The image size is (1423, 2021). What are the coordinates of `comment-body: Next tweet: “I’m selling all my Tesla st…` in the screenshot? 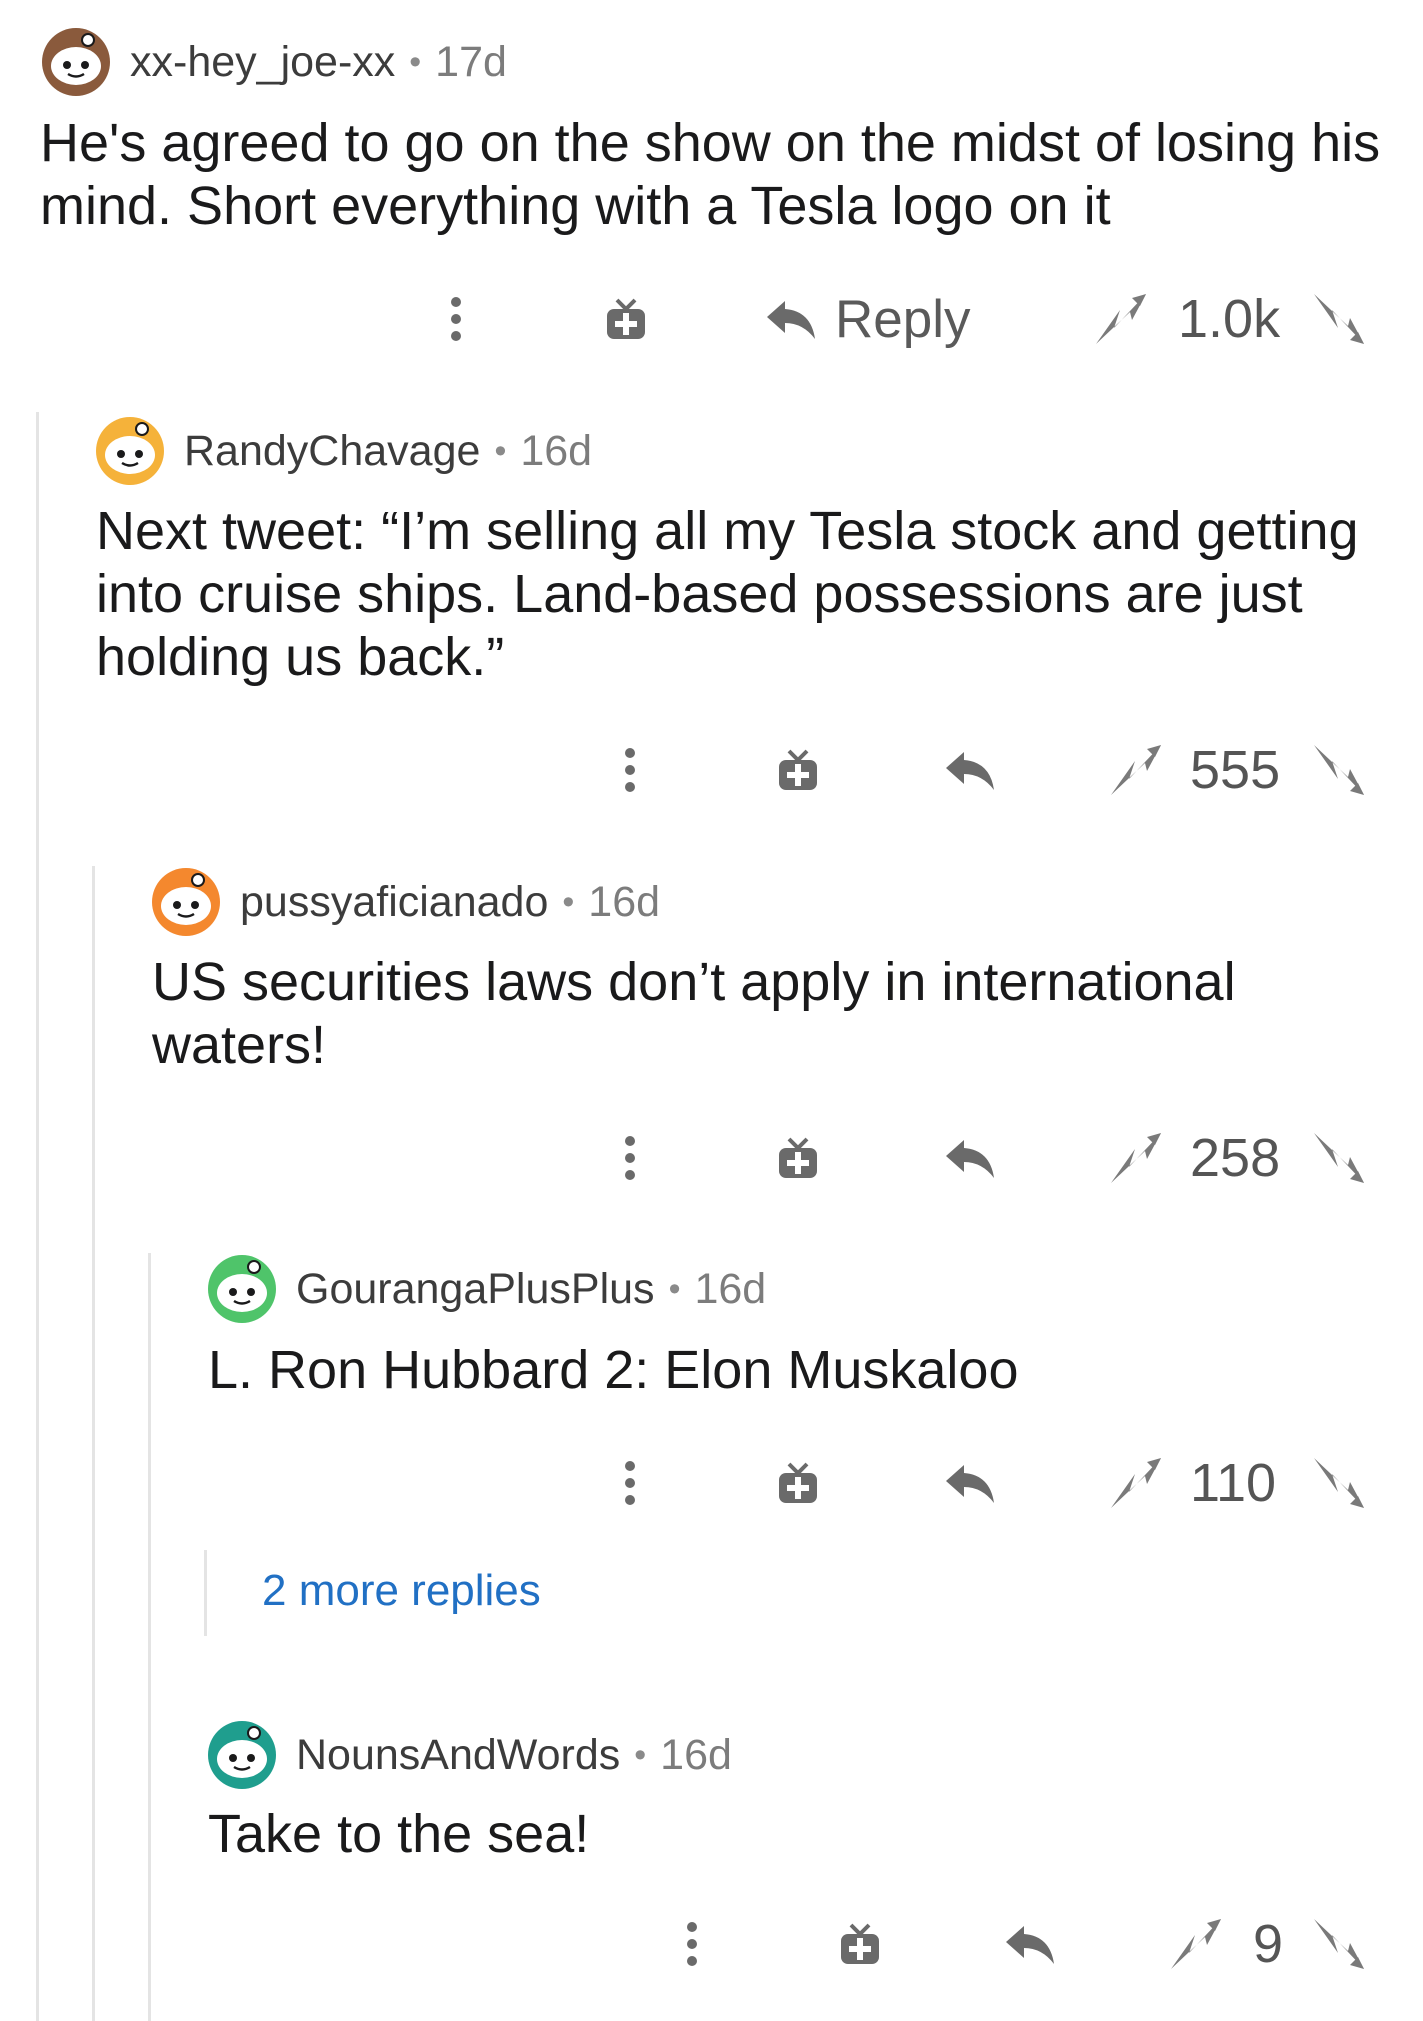 It's located at (727, 594).